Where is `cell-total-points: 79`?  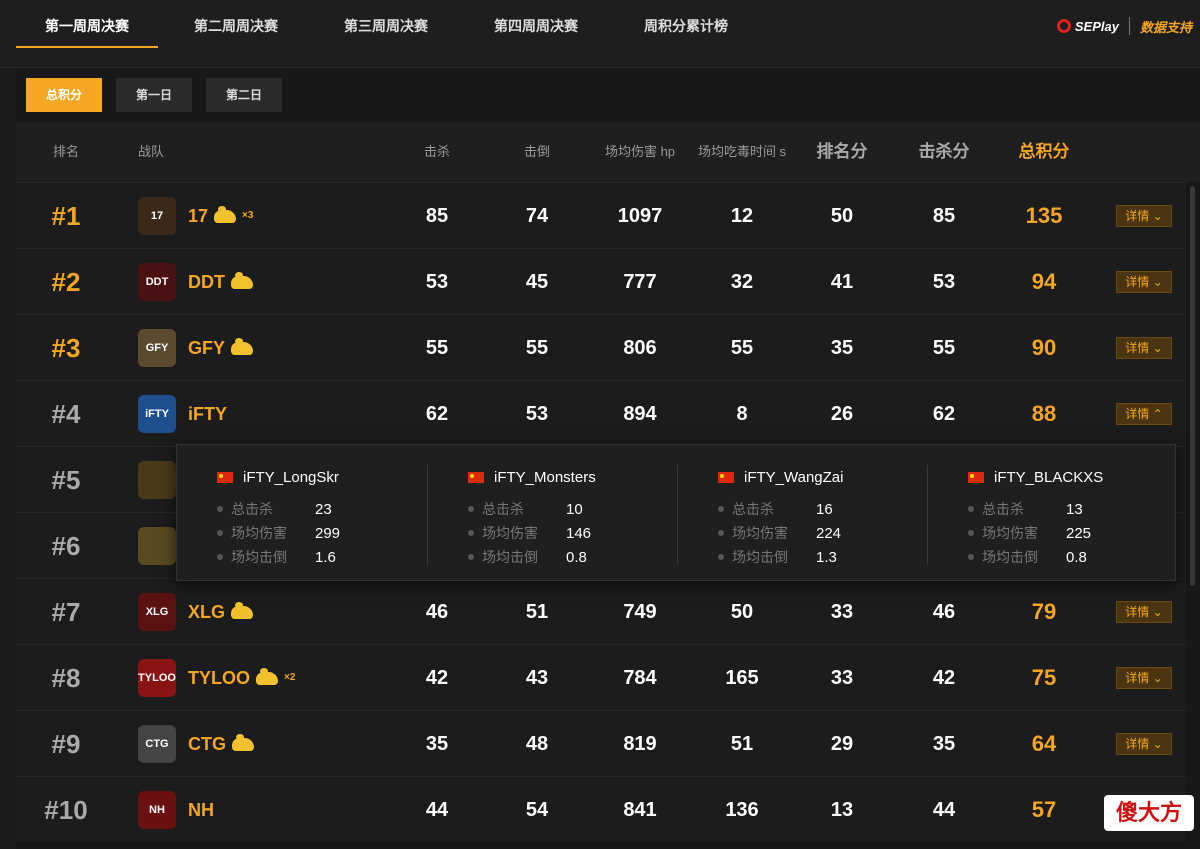
cell-total-points: 79 is located at coordinates (1044, 611).